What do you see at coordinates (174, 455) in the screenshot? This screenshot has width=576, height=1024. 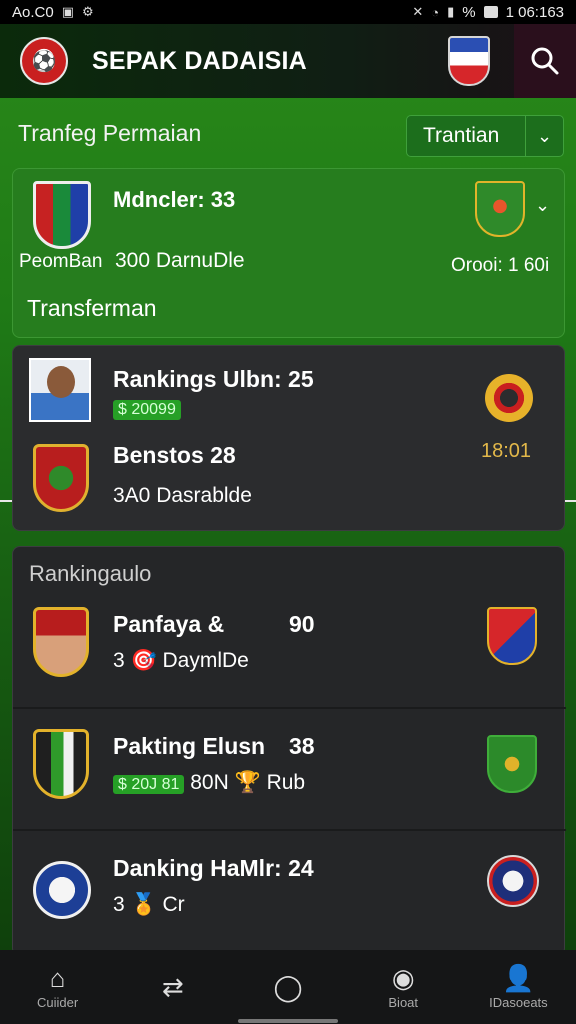 I see `club-name: Benstos 28` at bounding box center [174, 455].